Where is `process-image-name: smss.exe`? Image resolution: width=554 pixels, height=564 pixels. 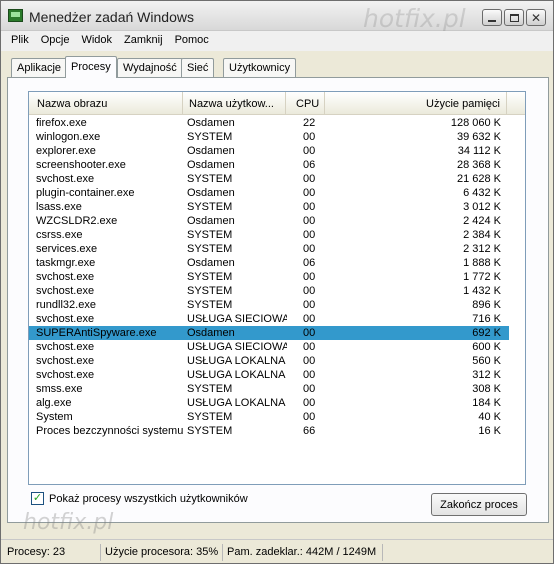 process-image-name: smss.exe is located at coordinates (59, 389).